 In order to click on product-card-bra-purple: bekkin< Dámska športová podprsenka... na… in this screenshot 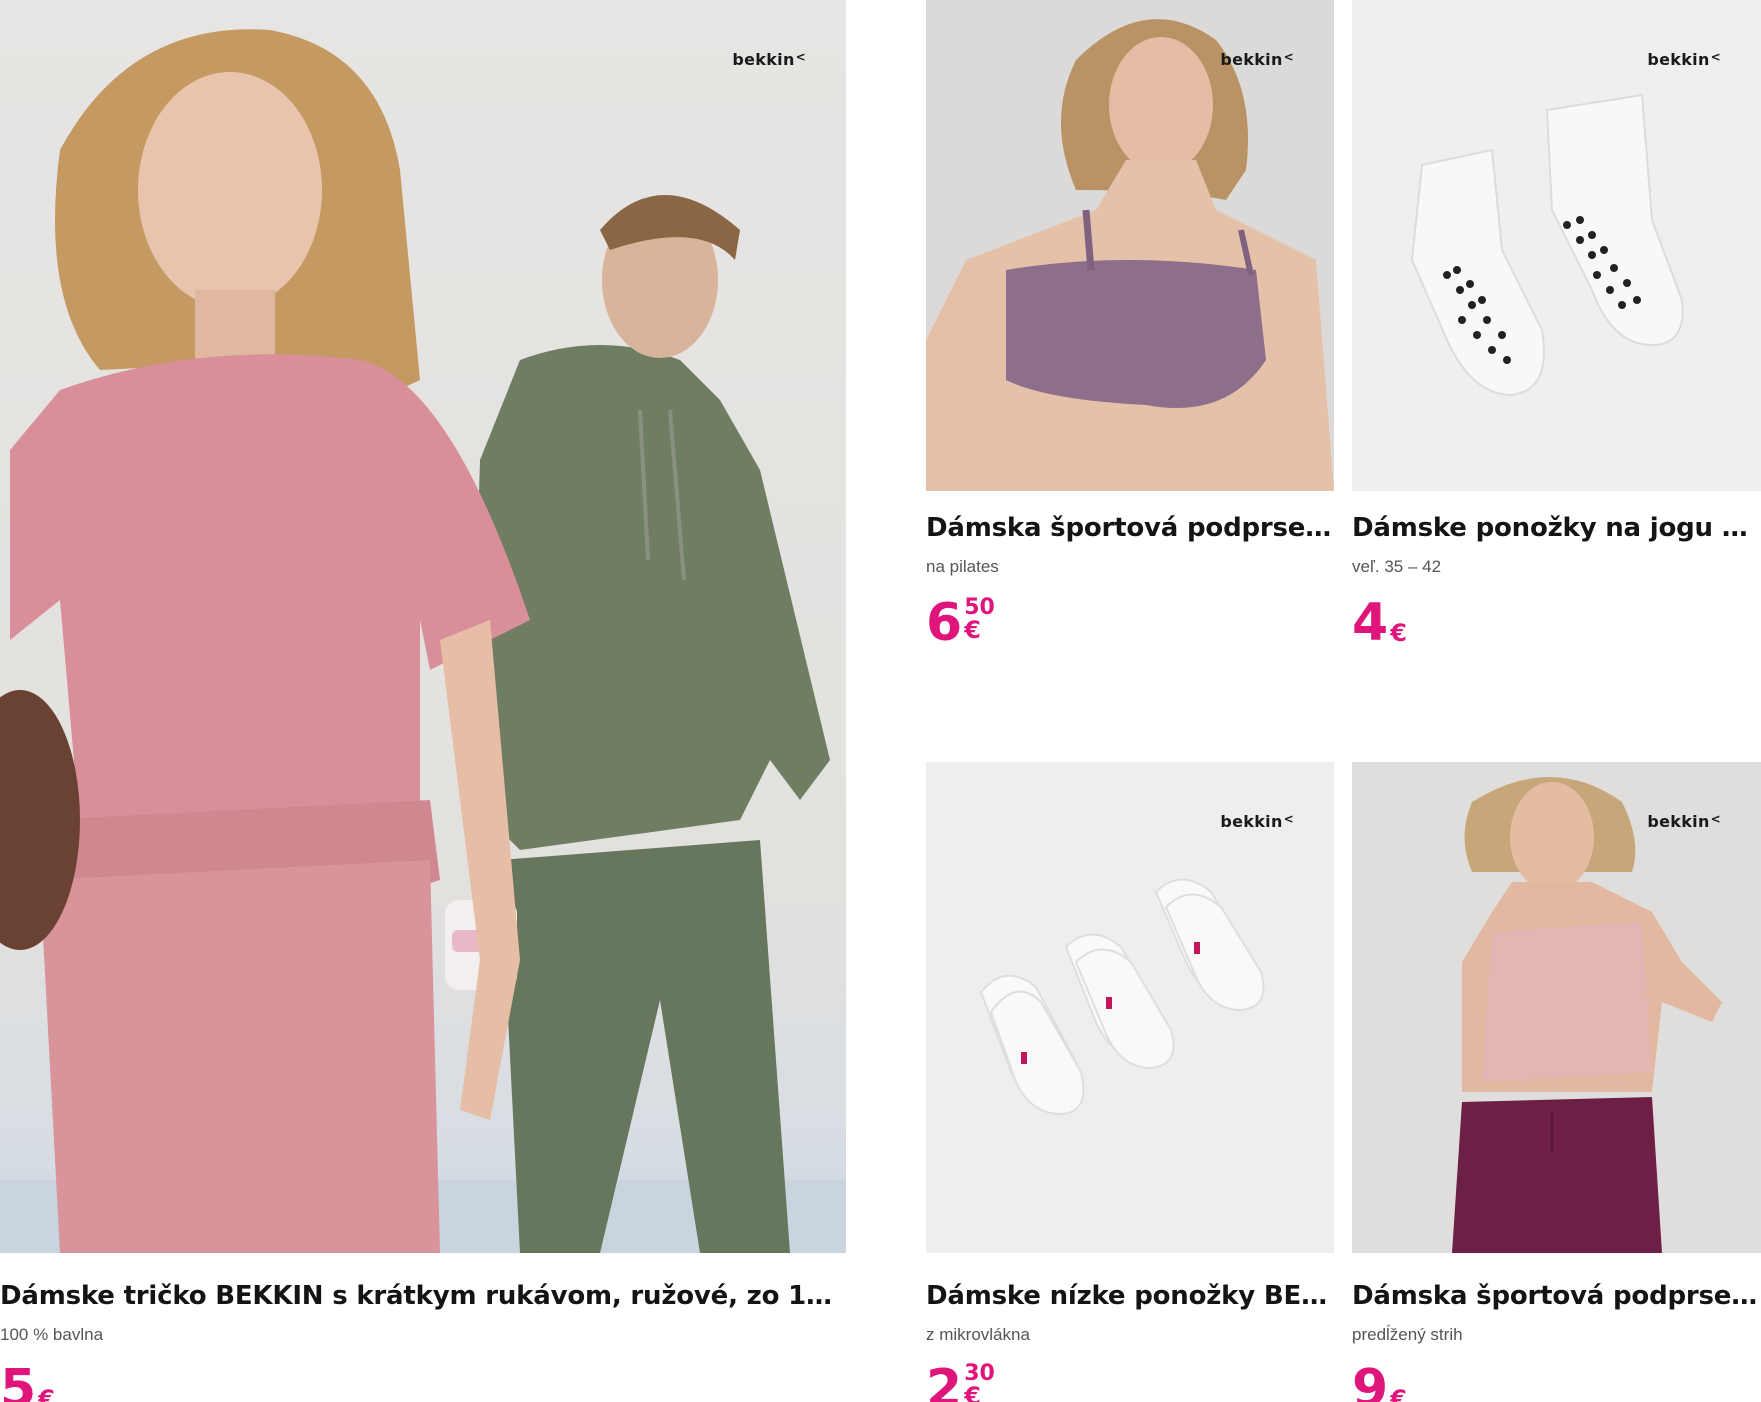, I will do `click(1130, 324)`.